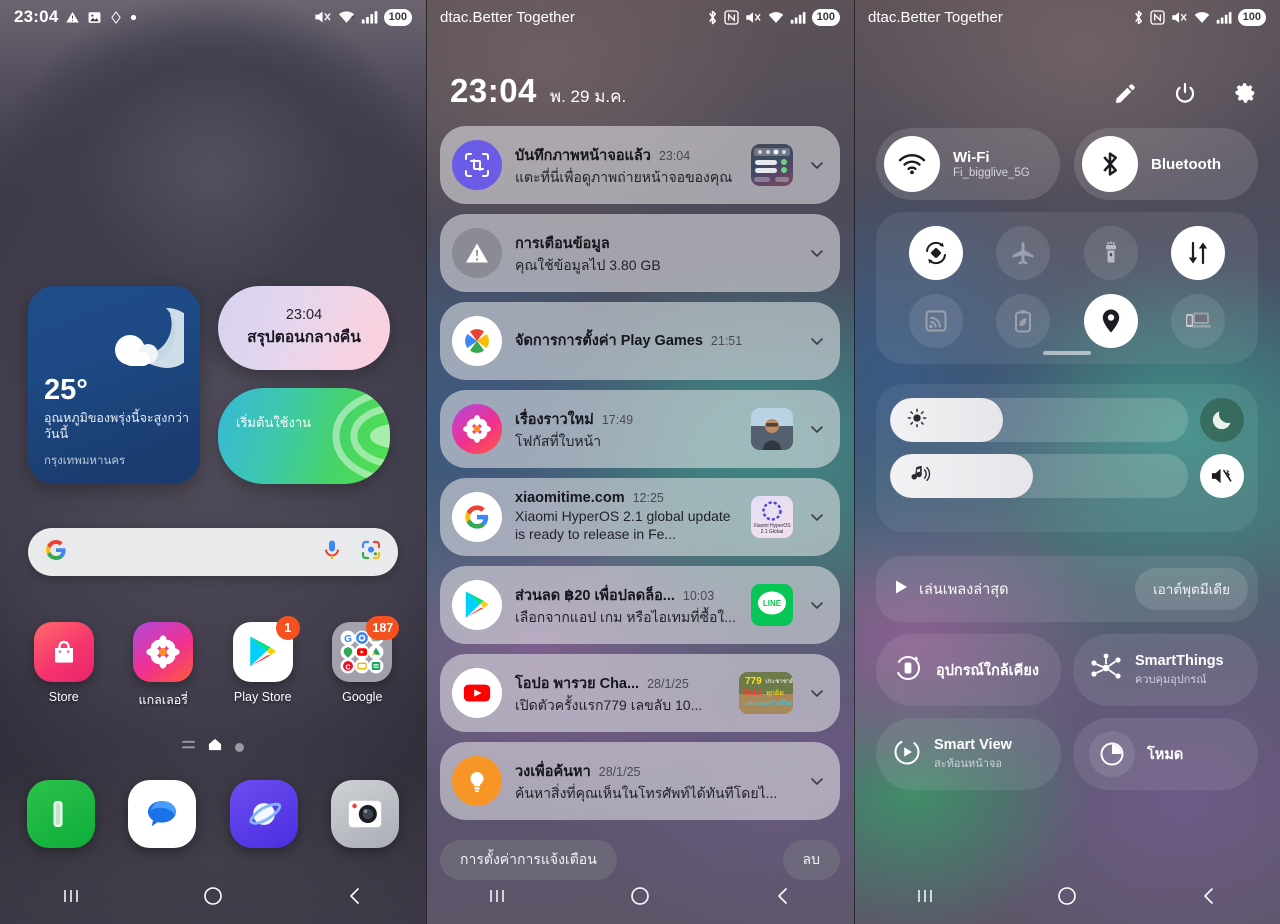 This screenshot has width=1280, height=924. I want to click on shade-clock: 23:04 พ. 29 ม.ค., so click(538, 91).